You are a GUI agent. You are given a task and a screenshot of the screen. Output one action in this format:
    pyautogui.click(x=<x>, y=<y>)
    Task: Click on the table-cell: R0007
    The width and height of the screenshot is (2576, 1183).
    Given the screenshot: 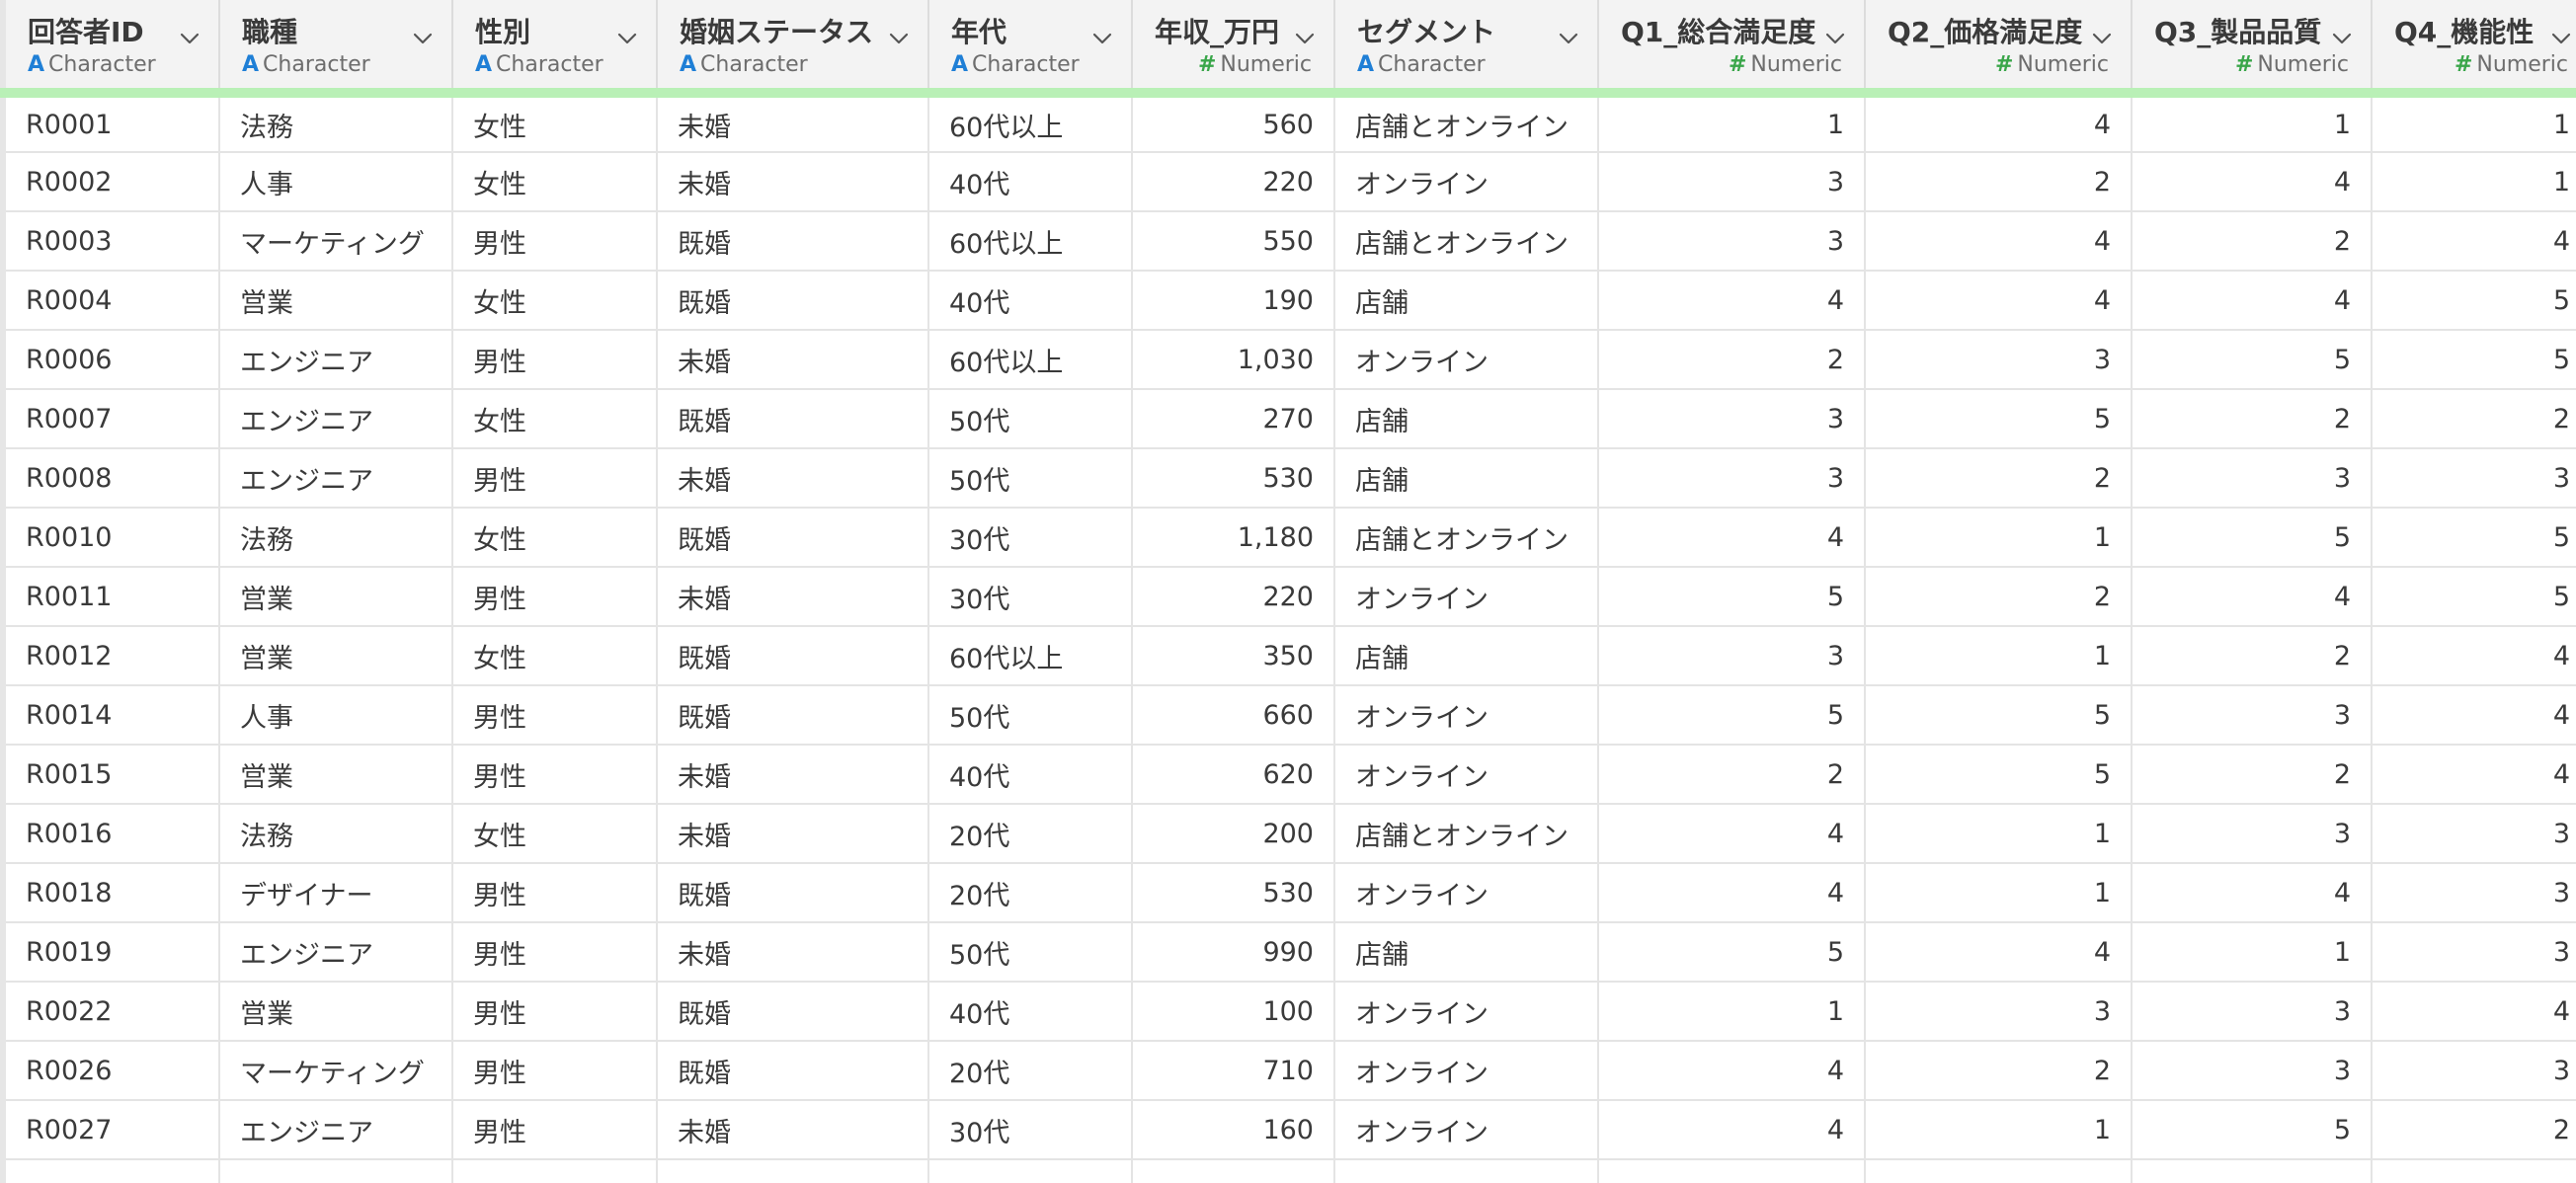 What is the action you would take?
    pyautogui.click(x=110, y=419)
    